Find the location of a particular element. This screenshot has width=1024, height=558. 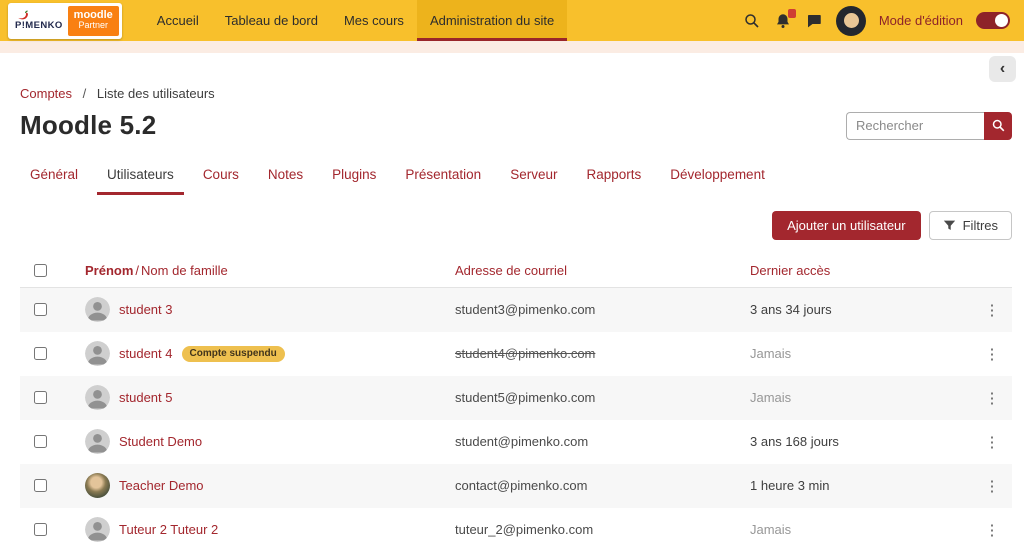

tab-rapports: Rapports is located at coordinates (613, 177).